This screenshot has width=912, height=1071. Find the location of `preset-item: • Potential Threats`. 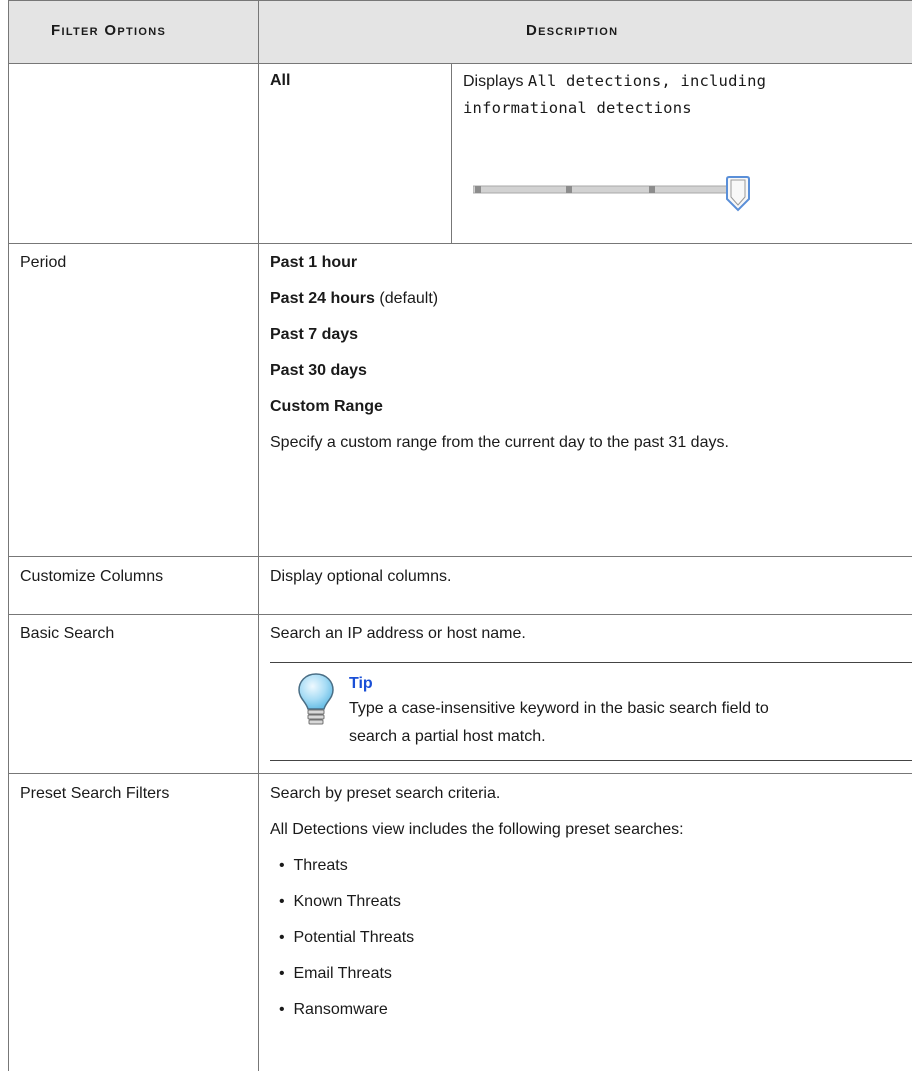

preset-item: • Potential Threats is located at coordinates (347, 937).